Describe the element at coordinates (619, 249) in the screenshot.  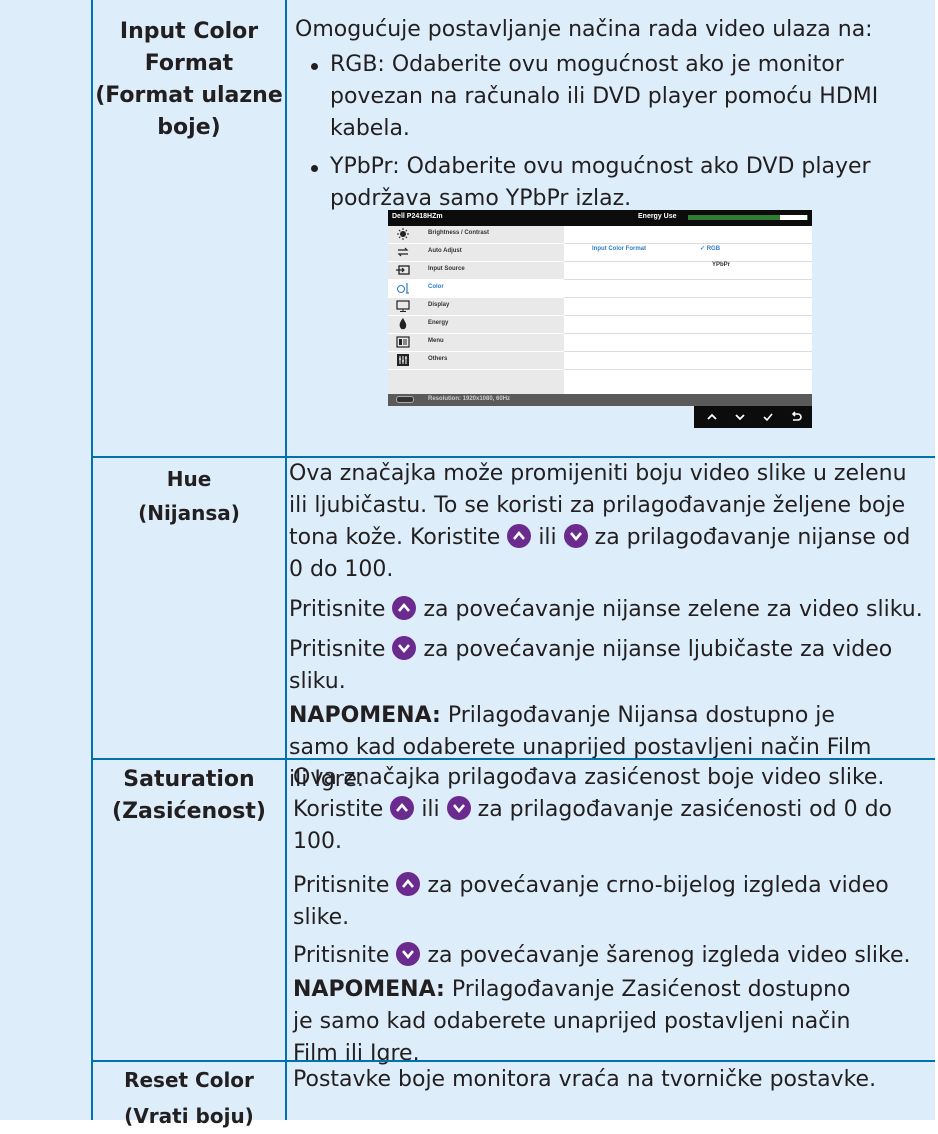
I see `osd-option-label: Input Color Format` at that location.